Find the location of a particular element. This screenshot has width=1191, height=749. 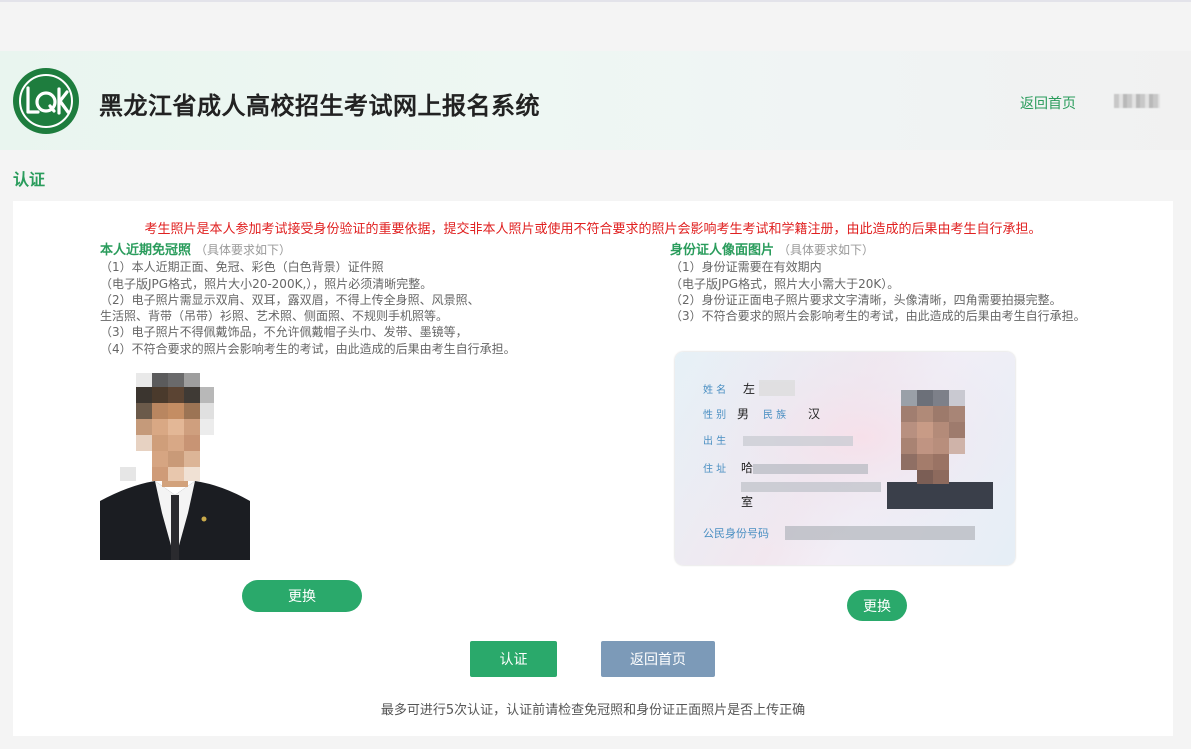

idcard-address-label: 住 址 is located at coordinates (714, 468).